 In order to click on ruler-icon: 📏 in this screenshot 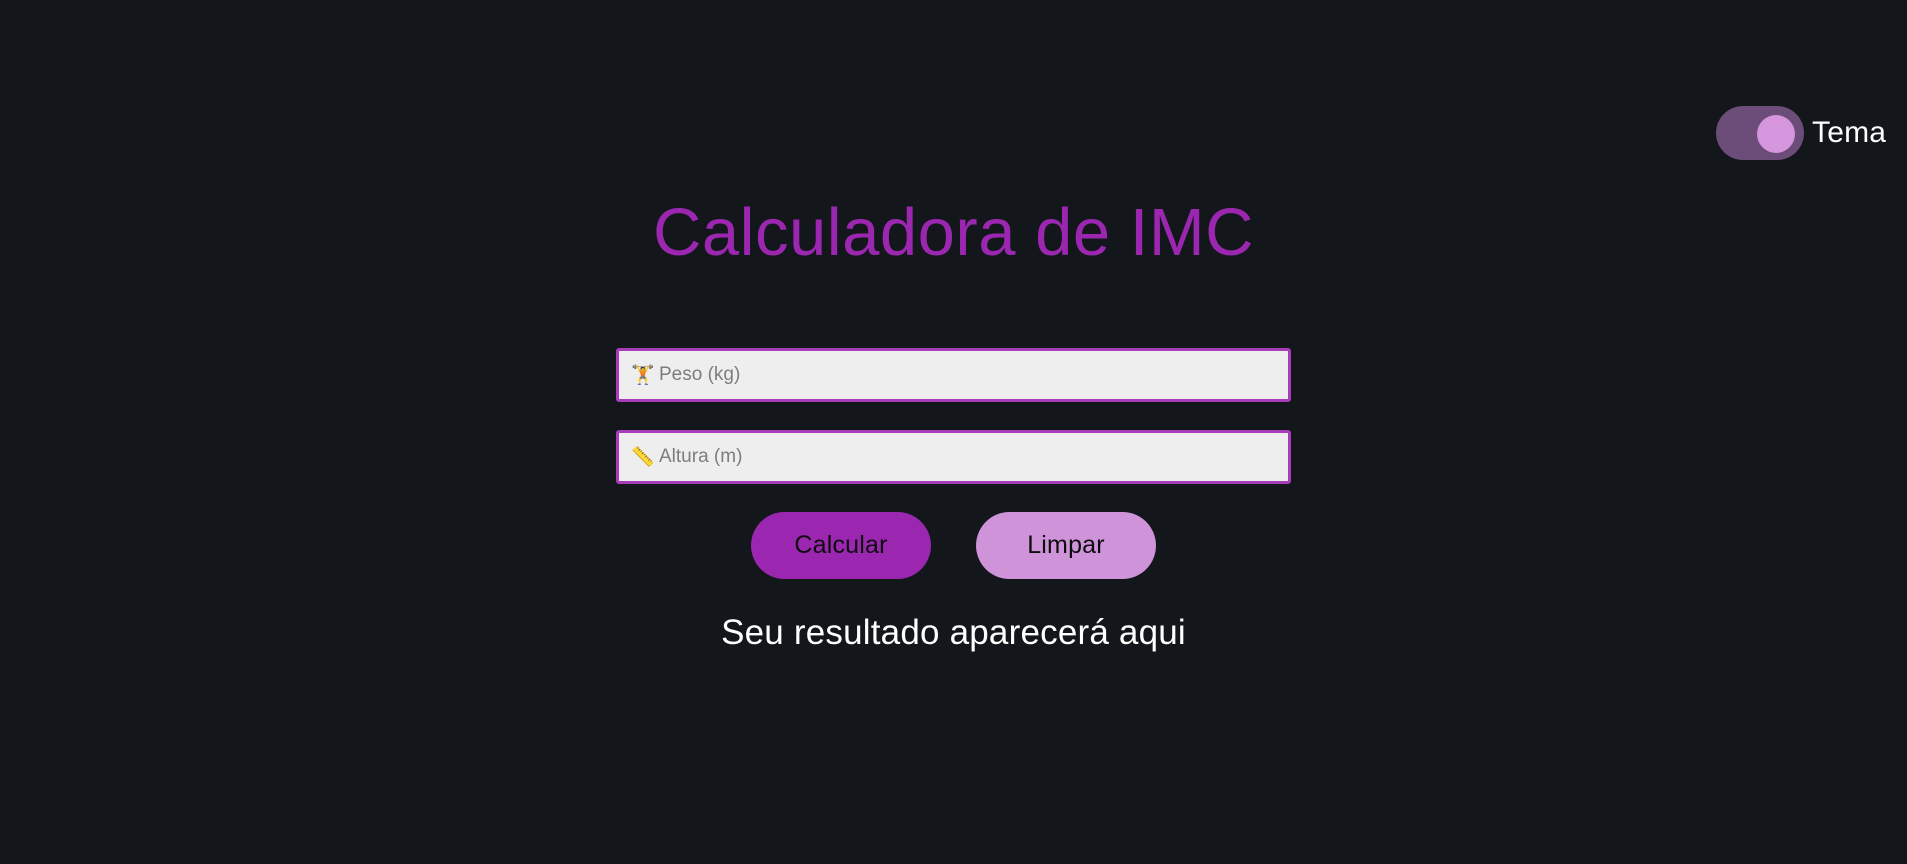, I will do `click(643, 457)`.